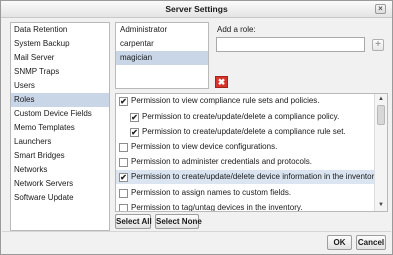 Image resolution: width=393 pixels, height=255 pixels. I want to click on cancel-button: Cancel, so click(371, 242).